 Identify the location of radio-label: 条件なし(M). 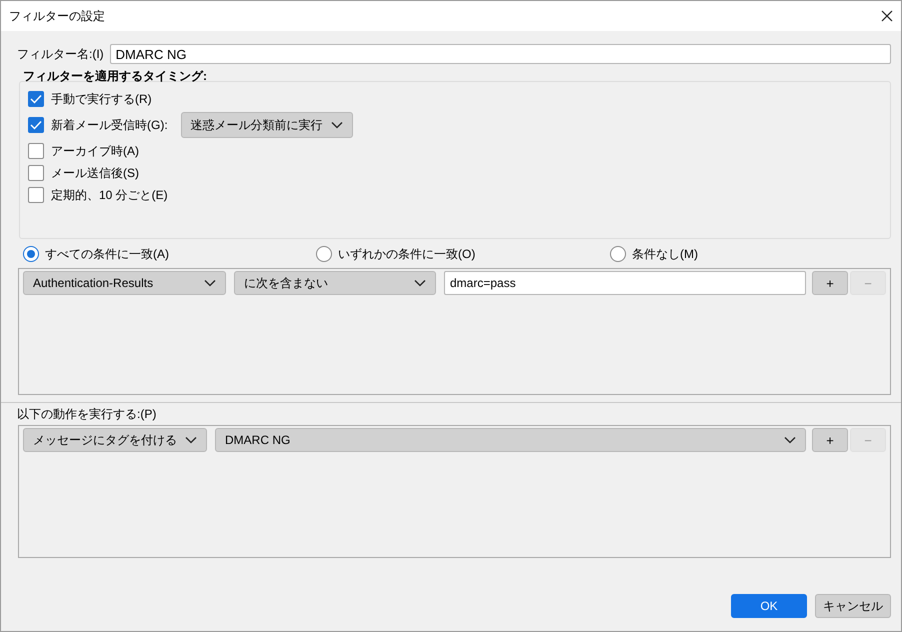
(665, 254).